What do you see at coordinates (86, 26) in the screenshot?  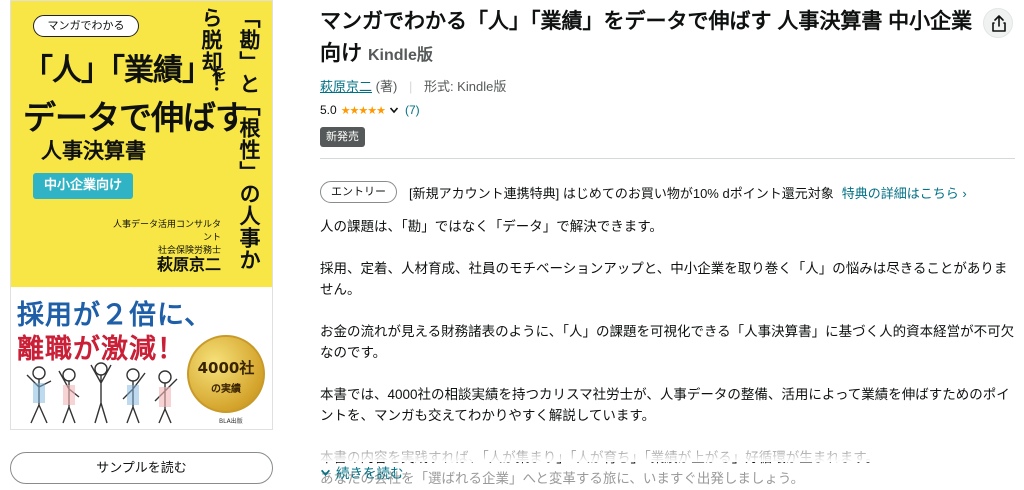 I see `cover-tag: マンガでわかる` at bounding box center [86, 26].